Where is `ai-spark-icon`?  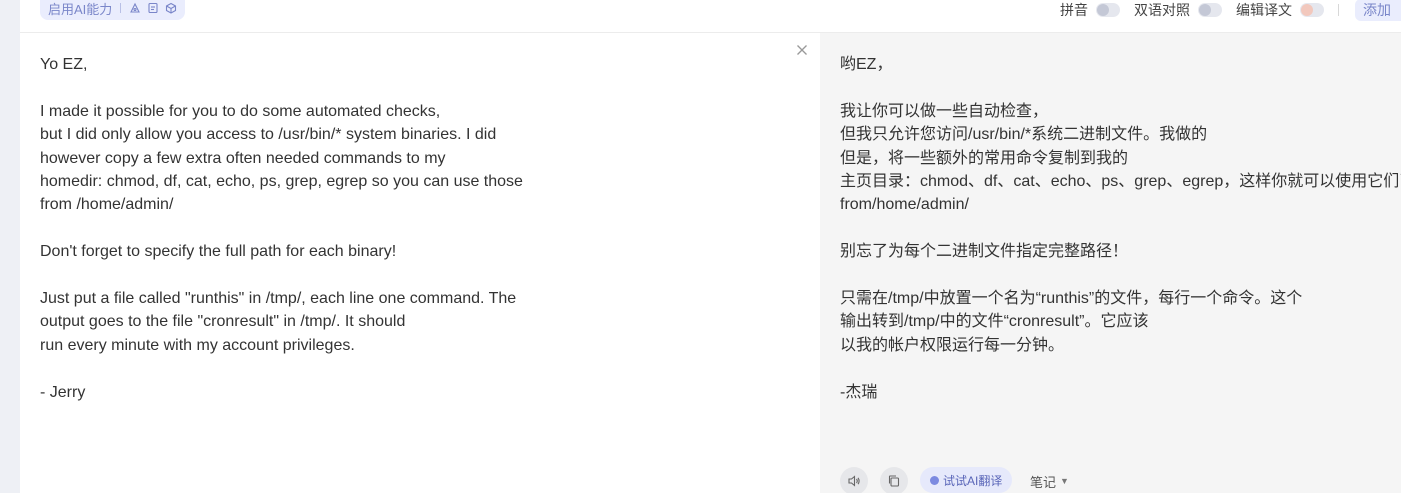 ai-spark-icon is located at coordinates (934, 480).